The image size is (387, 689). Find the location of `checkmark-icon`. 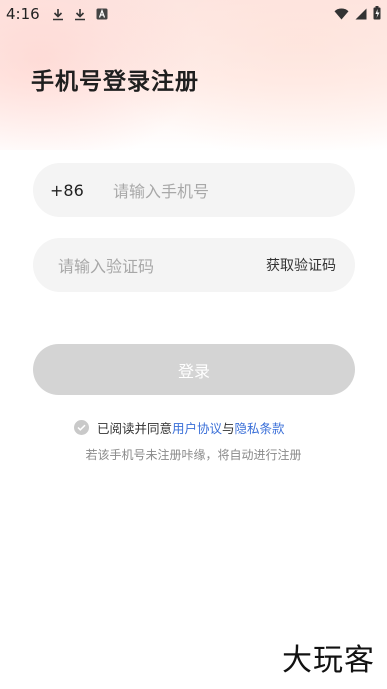

checkmark-icon is located at coordinates (81, 427).